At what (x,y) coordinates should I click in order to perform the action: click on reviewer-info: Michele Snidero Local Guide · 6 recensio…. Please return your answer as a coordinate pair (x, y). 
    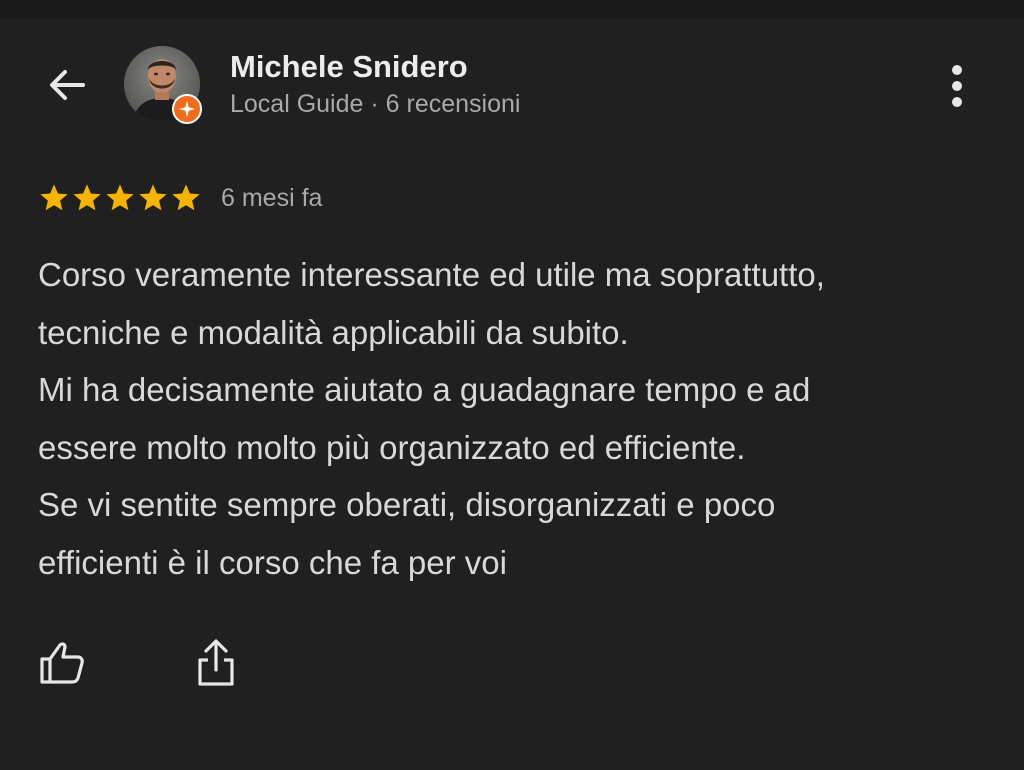
    Looking at the image, I should click on (375, 84).